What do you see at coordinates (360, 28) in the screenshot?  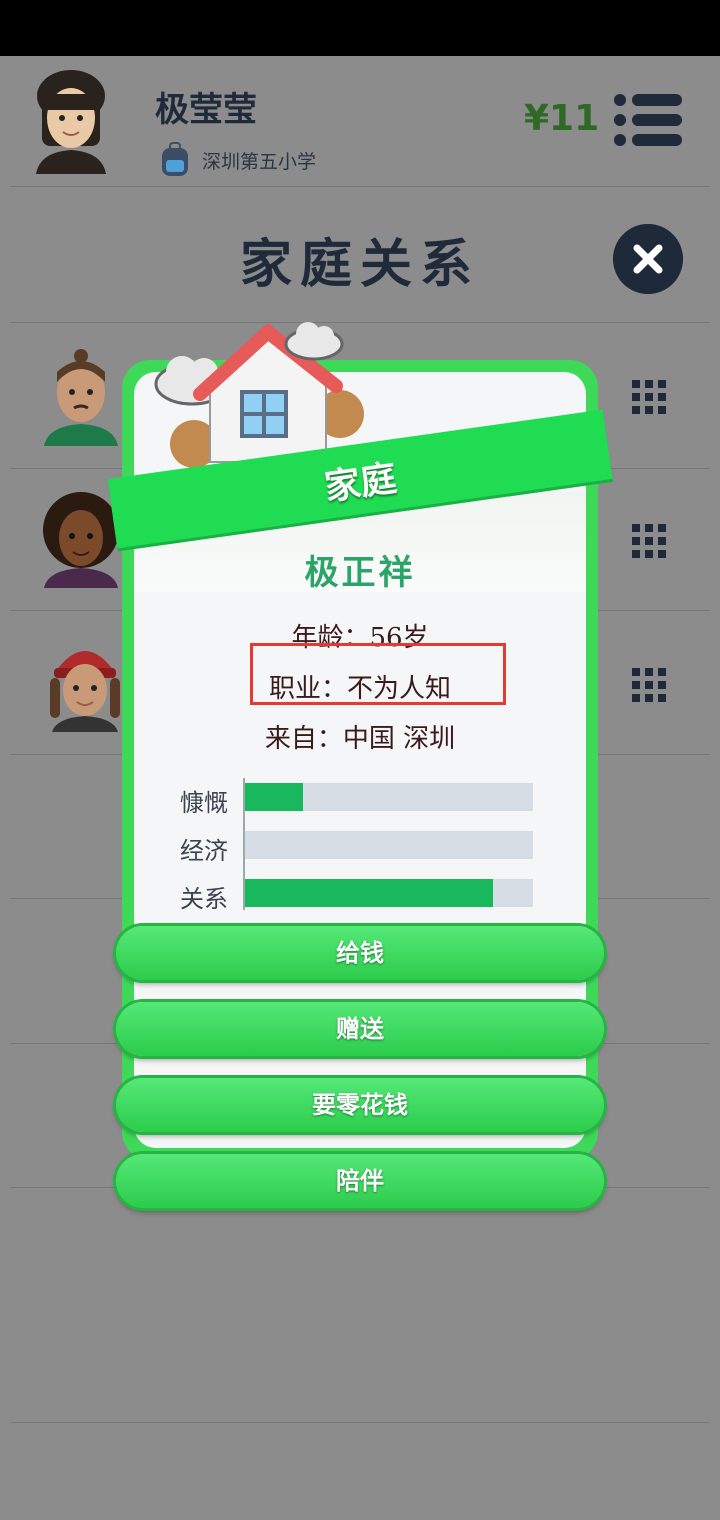 I see `status-bar` at bounding box center [360, 28].